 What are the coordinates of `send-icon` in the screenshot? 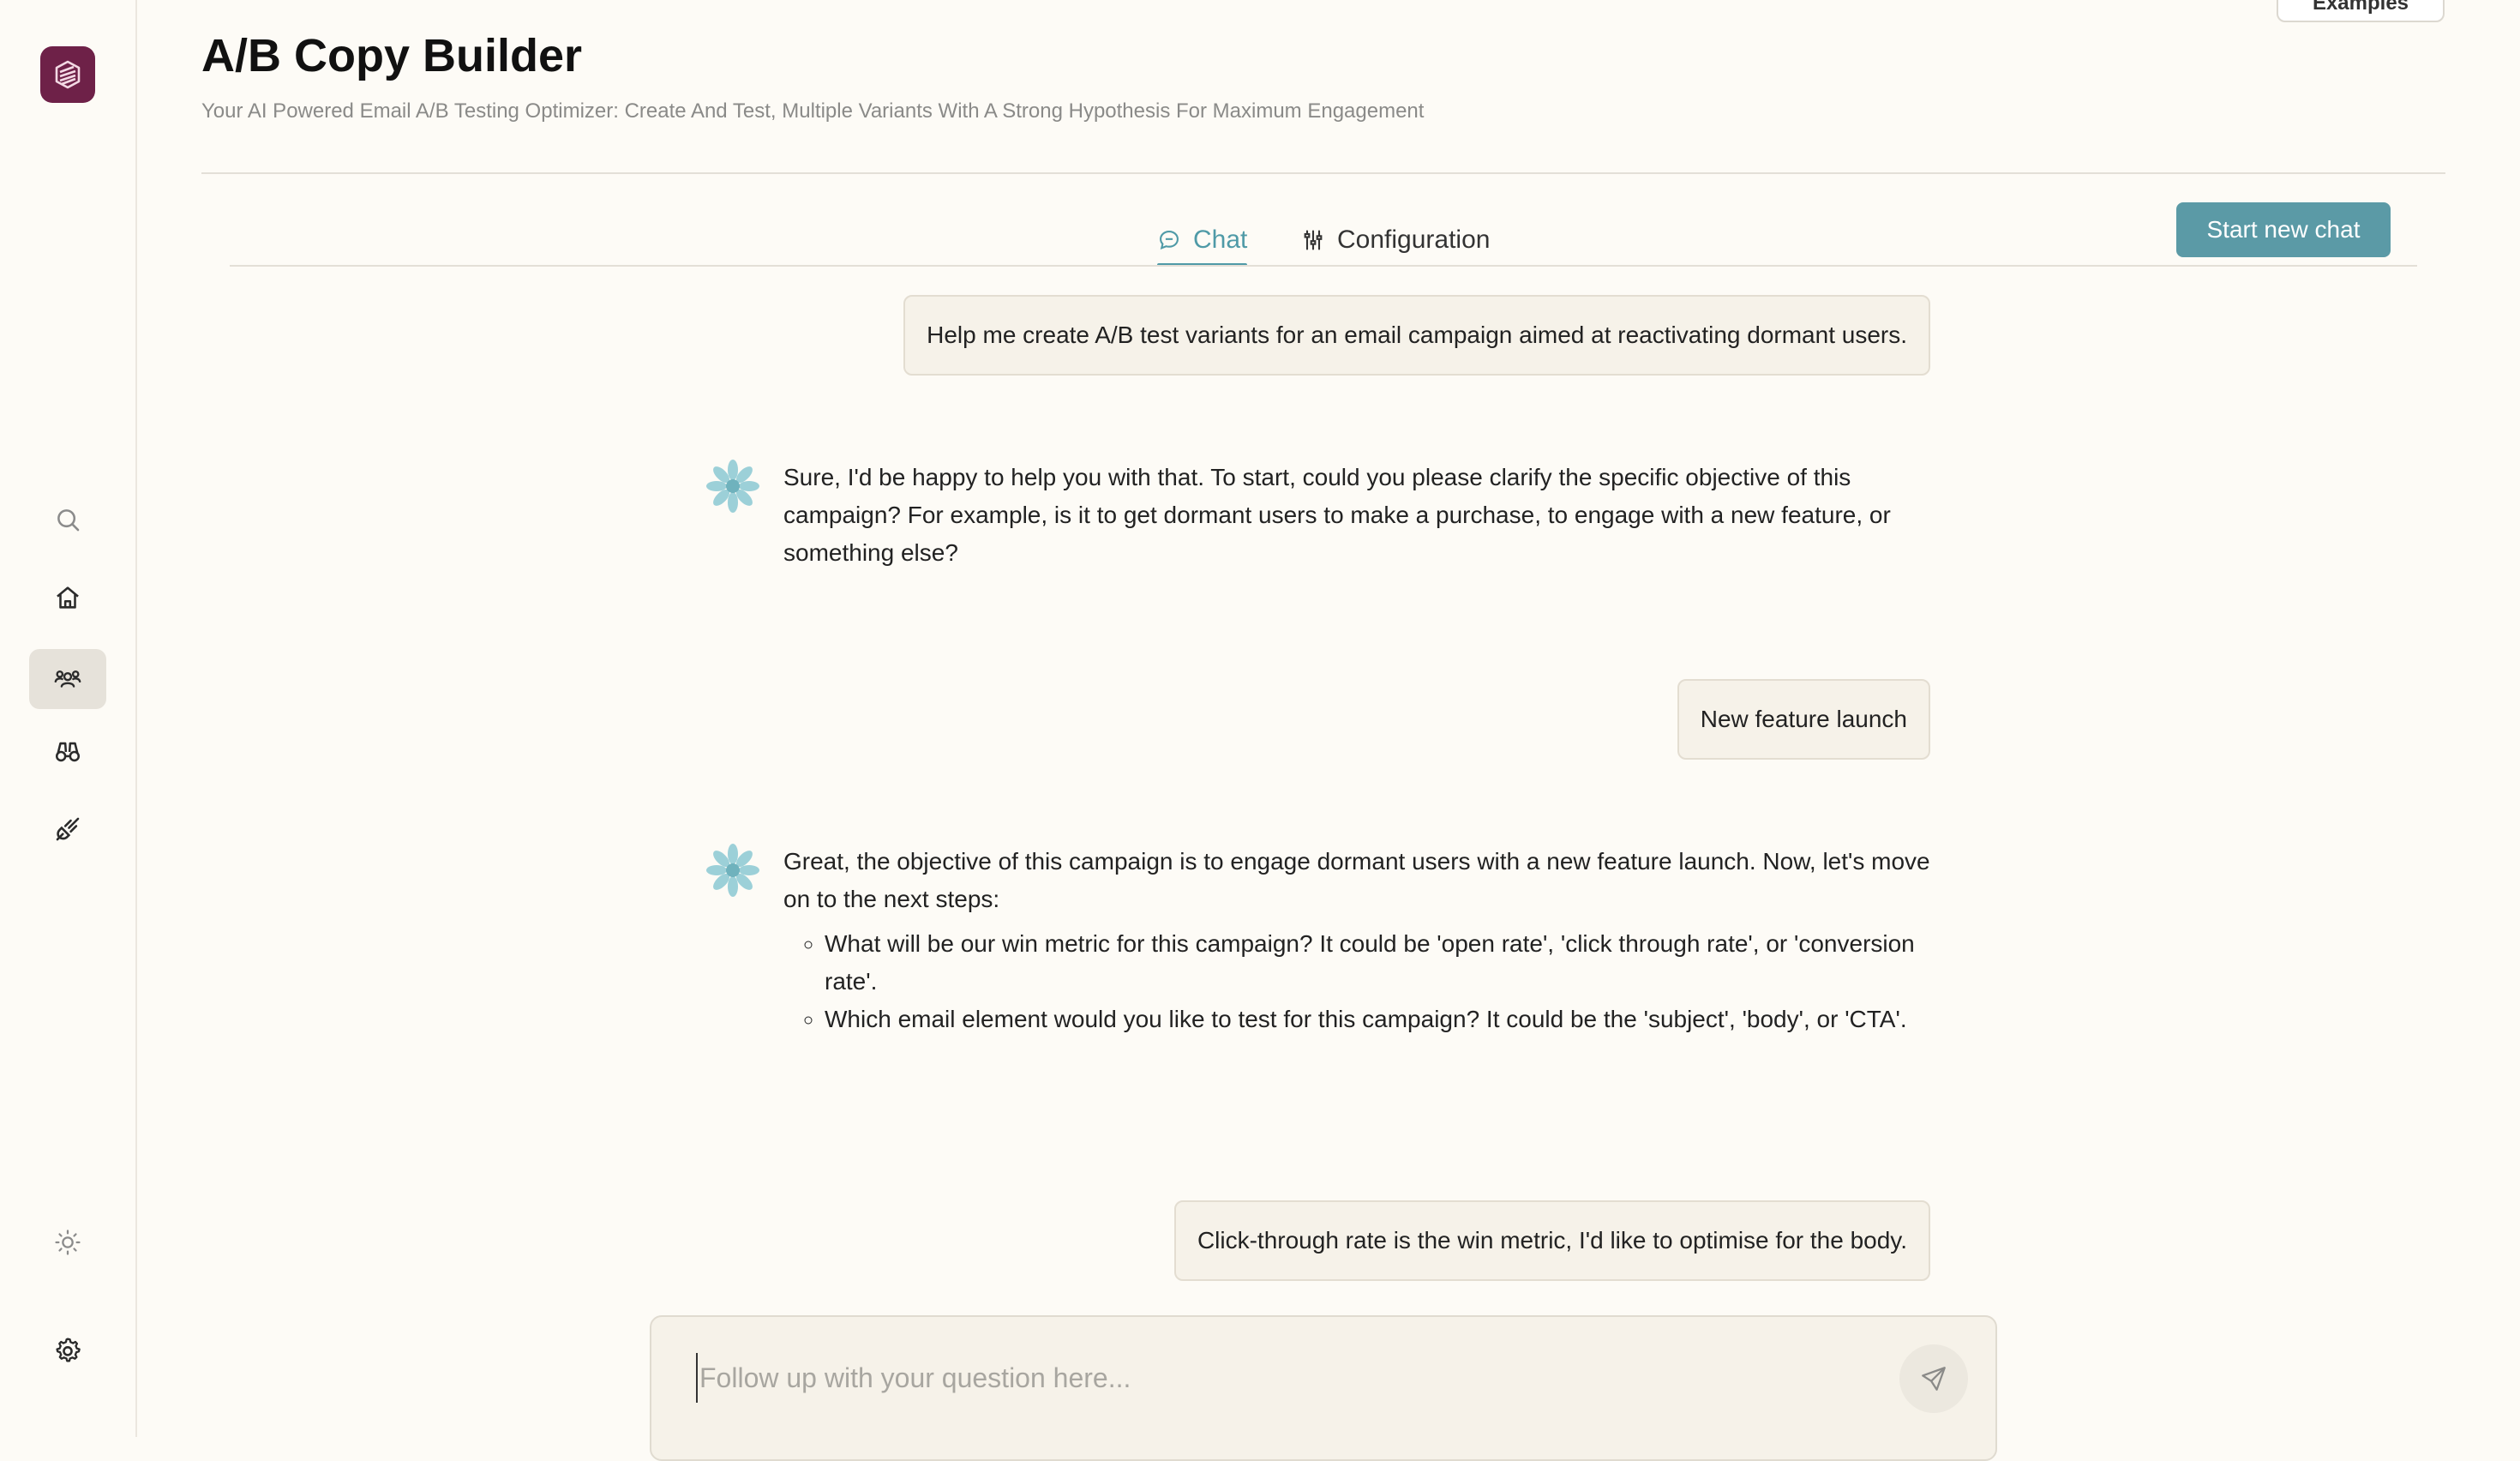 It's located at (1934, 1379).